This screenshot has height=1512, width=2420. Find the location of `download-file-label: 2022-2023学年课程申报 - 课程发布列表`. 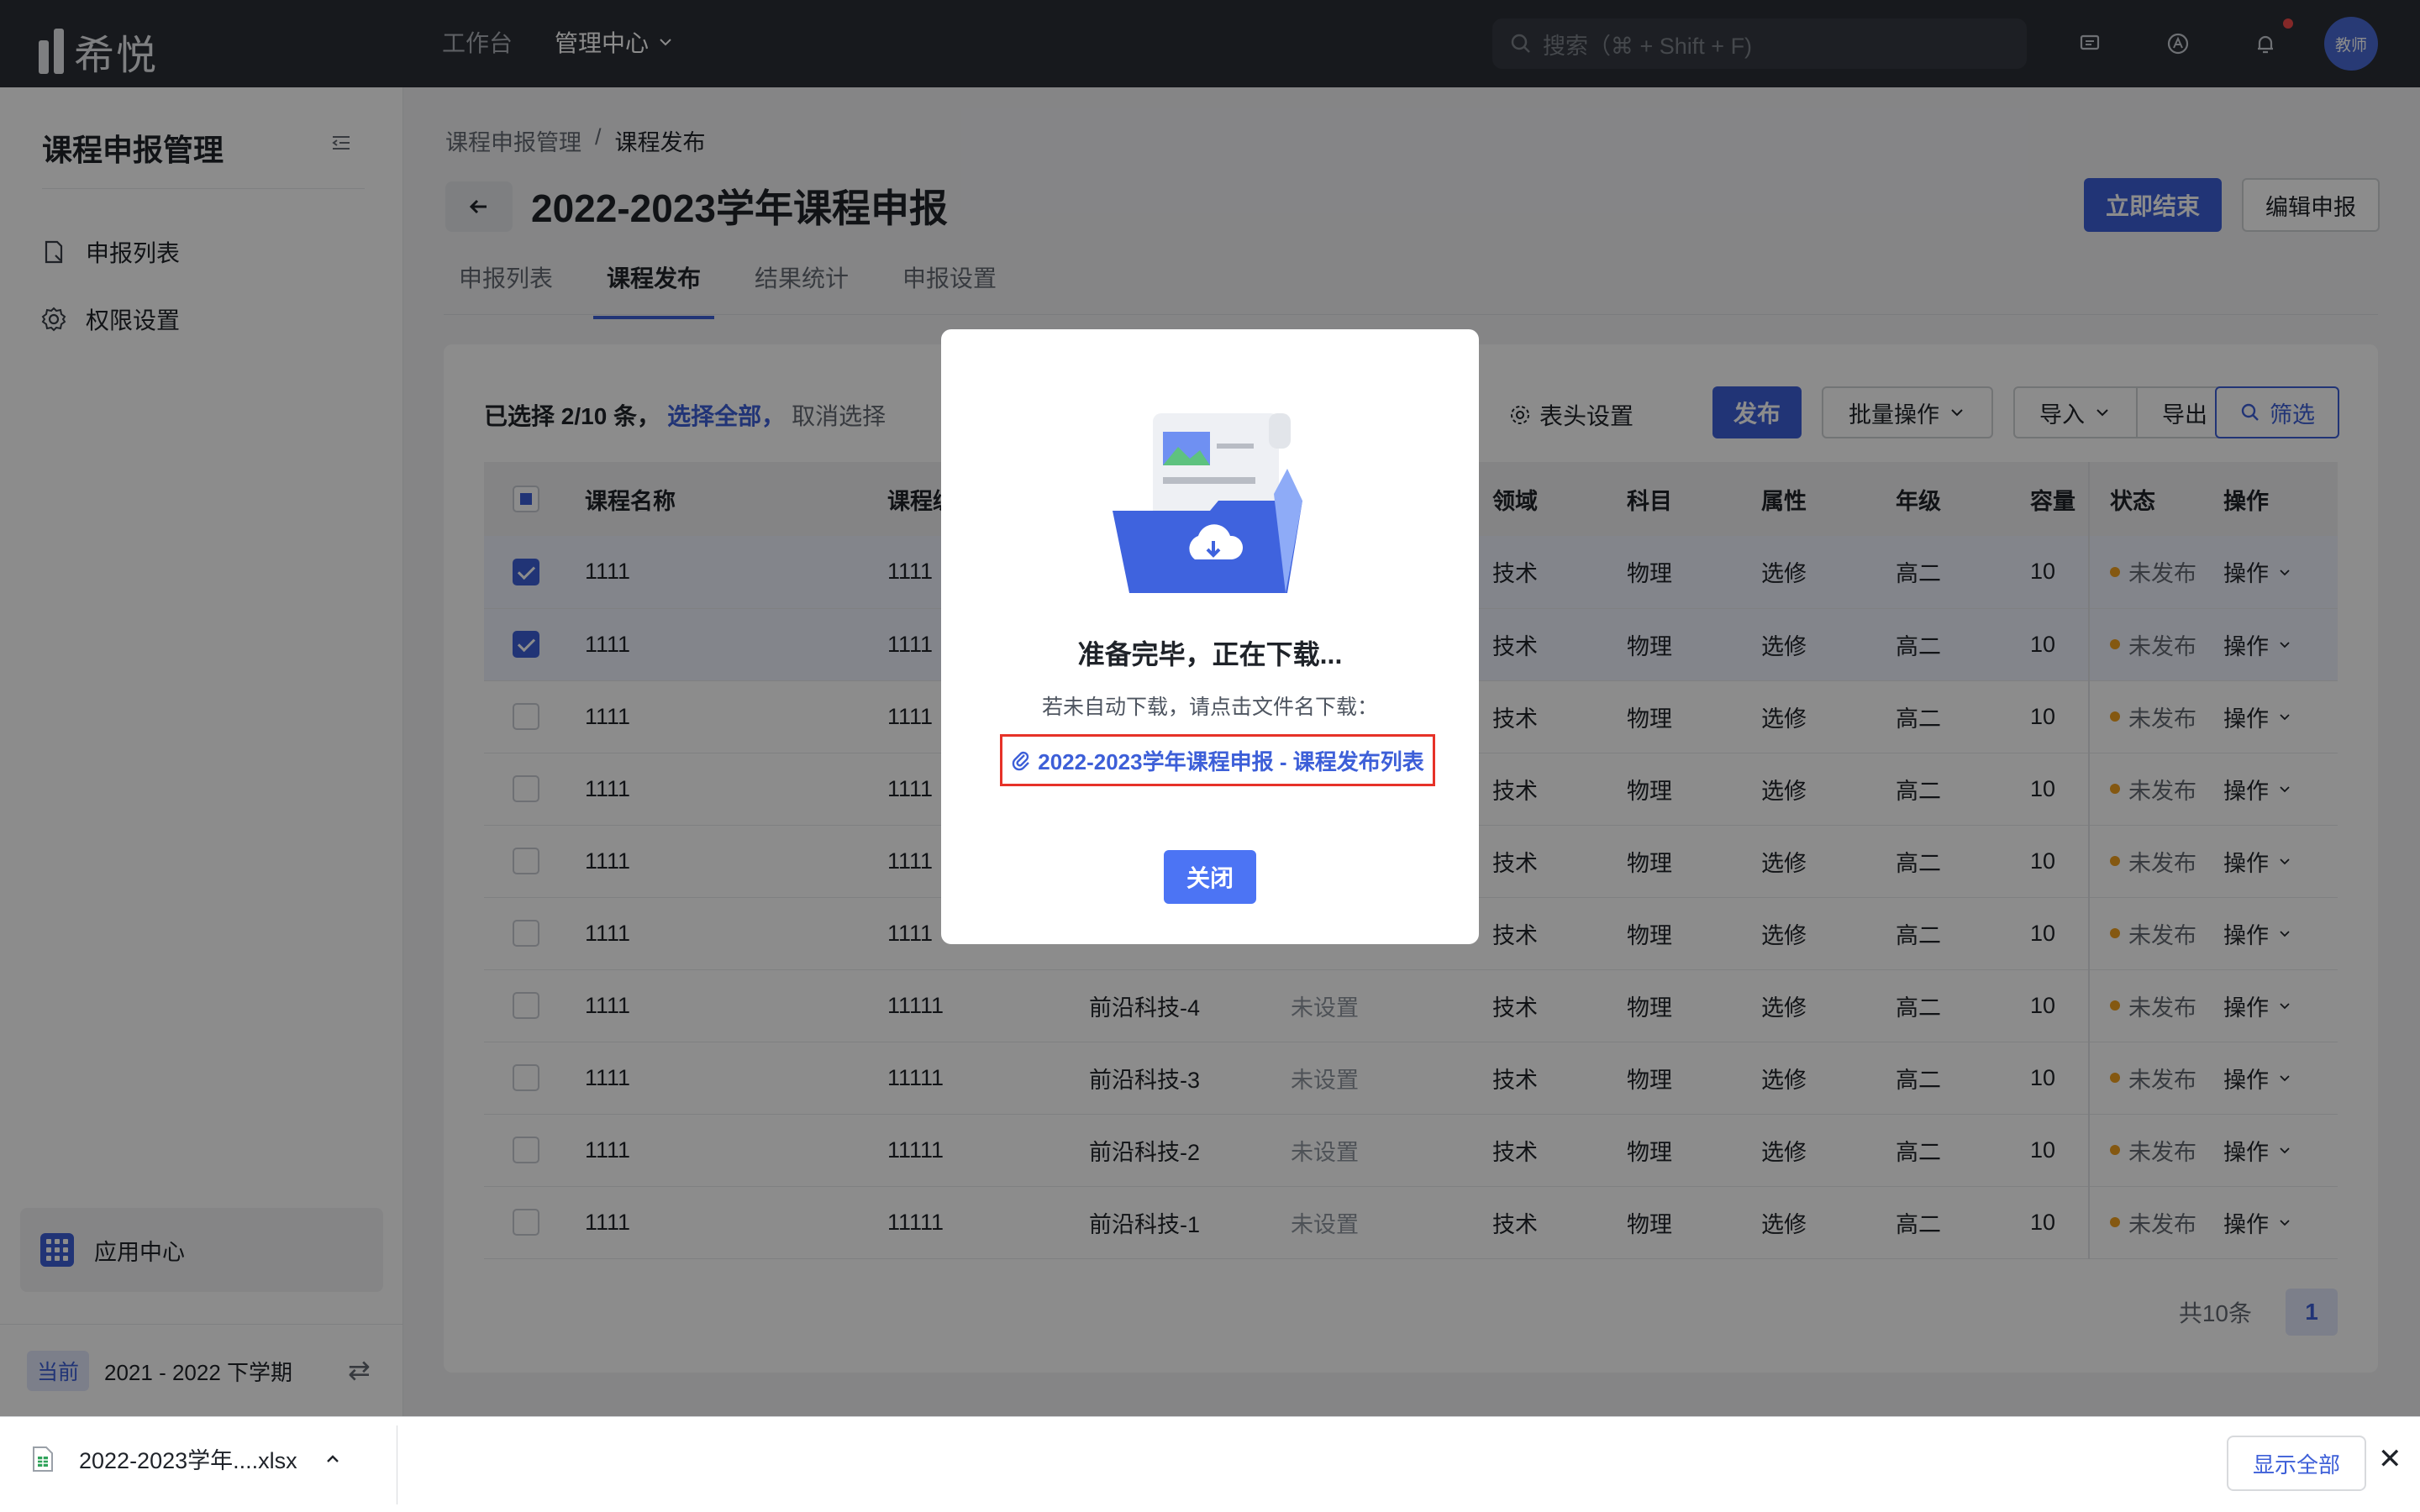

download-file-label: 2022-2023学年课程申报 - 课程发布列表 is located at coordinates (1231, 761).